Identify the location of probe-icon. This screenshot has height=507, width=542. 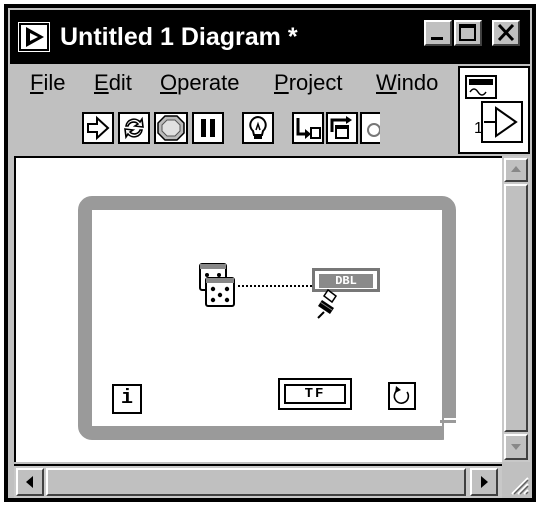
(327, 303).